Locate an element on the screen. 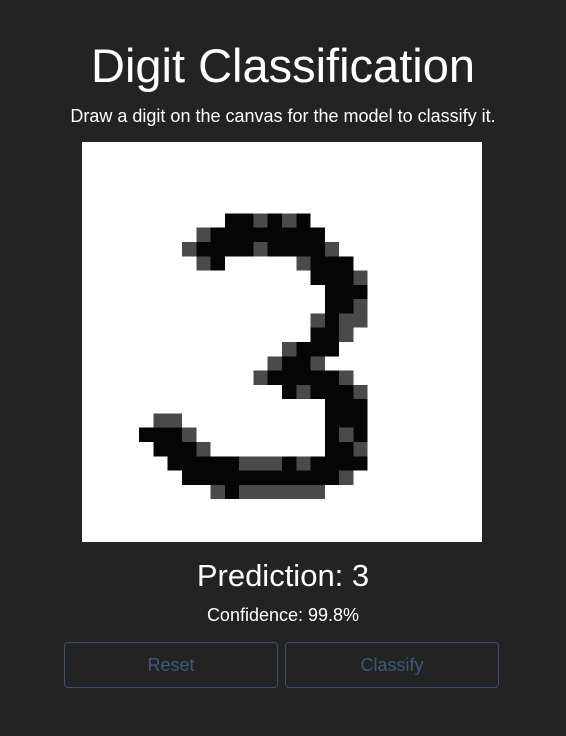  reset-button: Reset is located at coordinates (171, 665).